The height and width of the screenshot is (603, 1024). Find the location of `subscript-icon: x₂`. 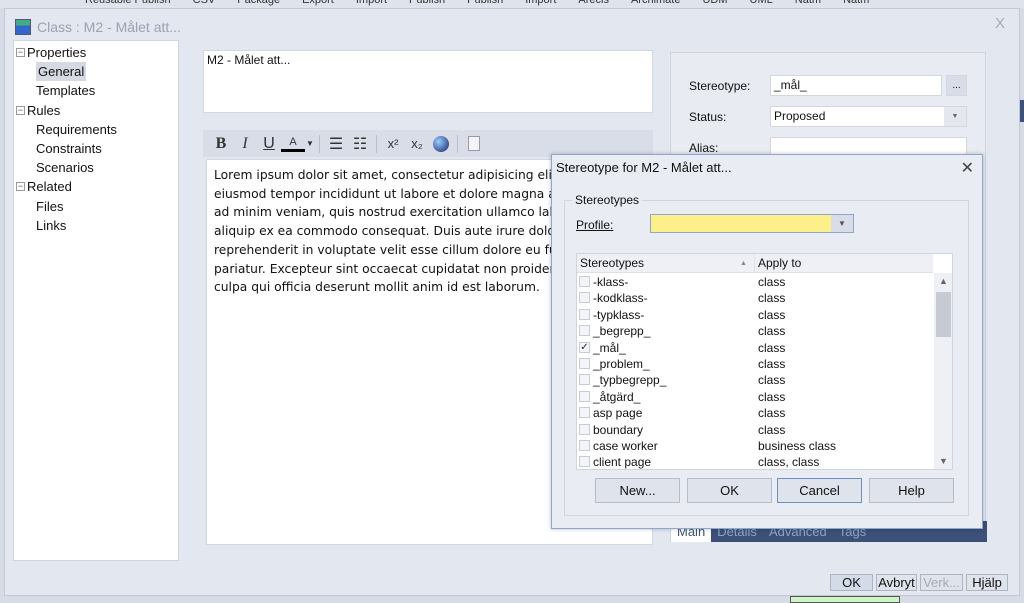

subscript-icon: x₂ is located at coordinates (417, 144).